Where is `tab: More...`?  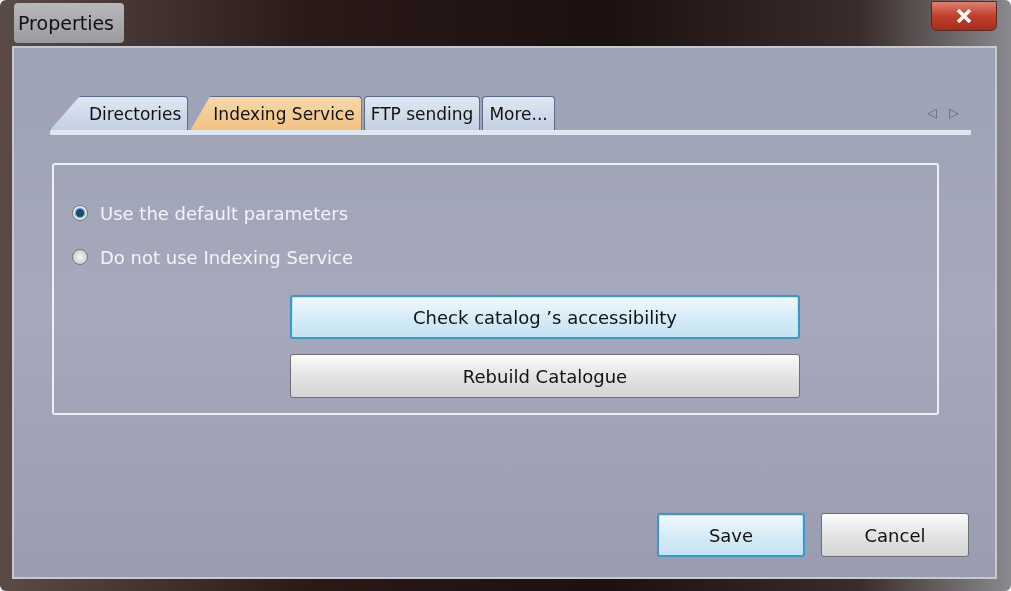
tab: More... is located at coordinates (518, 113).